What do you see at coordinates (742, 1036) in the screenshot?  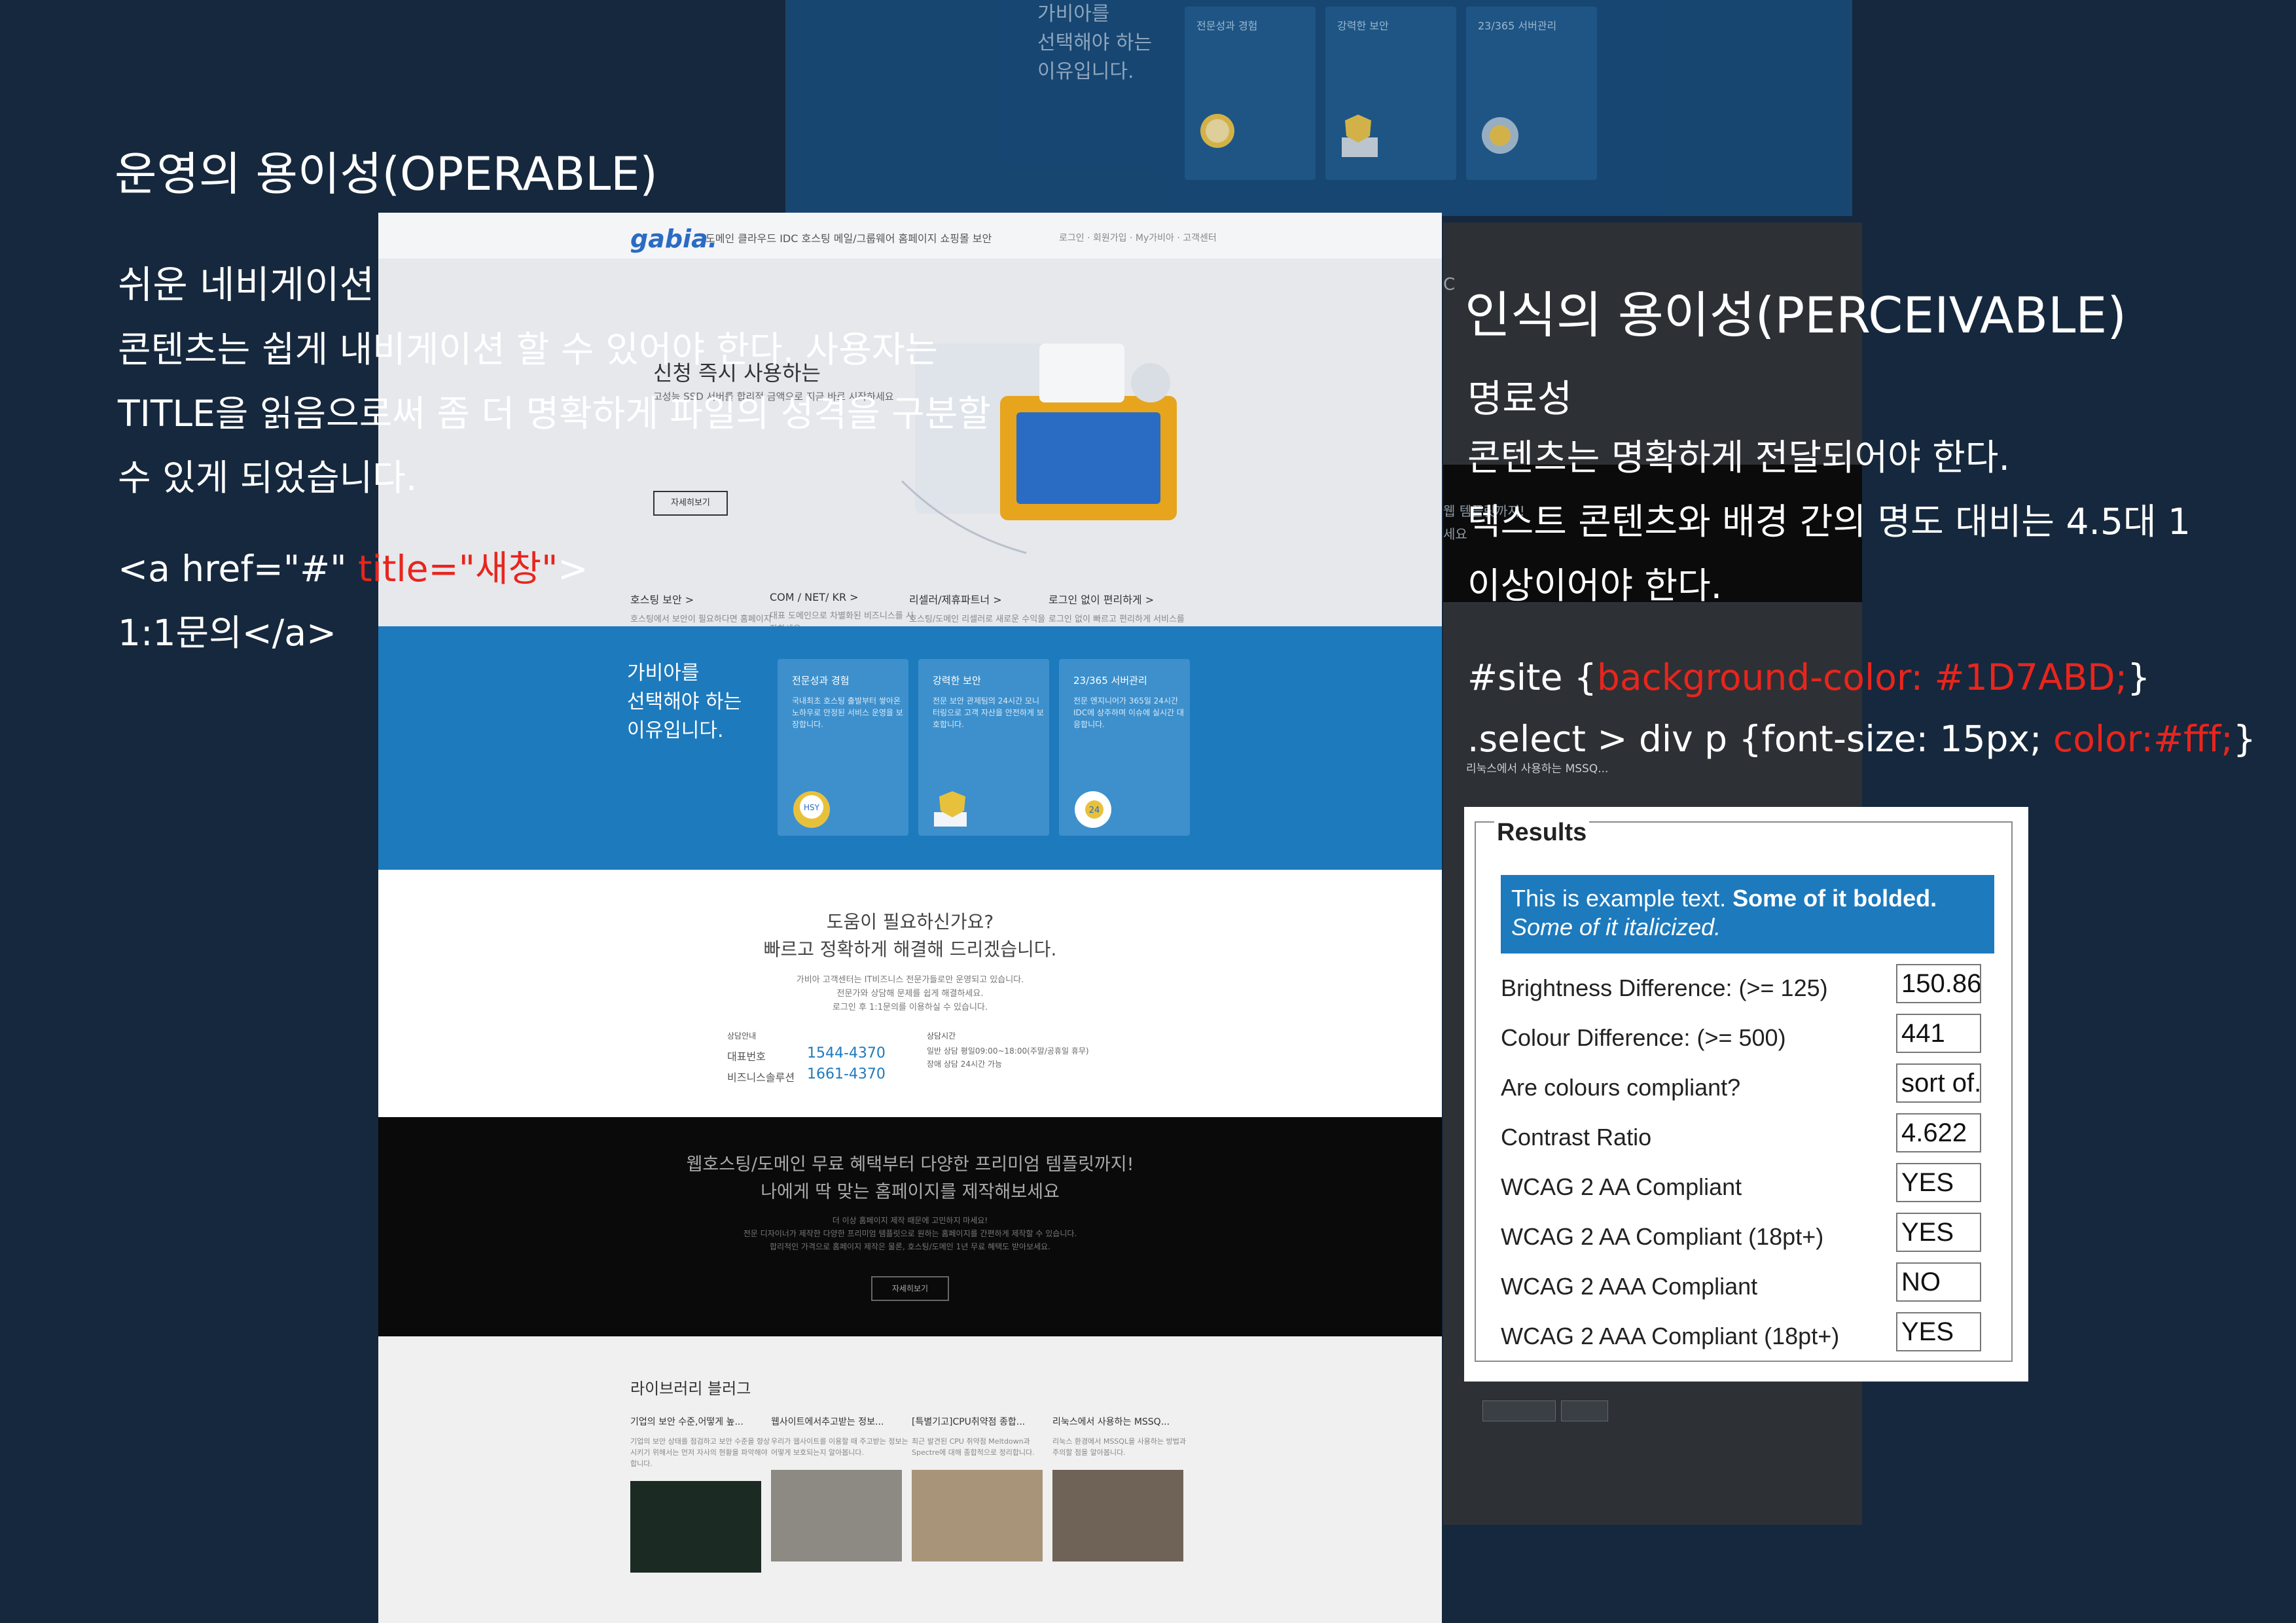 I see `contact-label: 상담안내` at bounding box center [742, 1036].